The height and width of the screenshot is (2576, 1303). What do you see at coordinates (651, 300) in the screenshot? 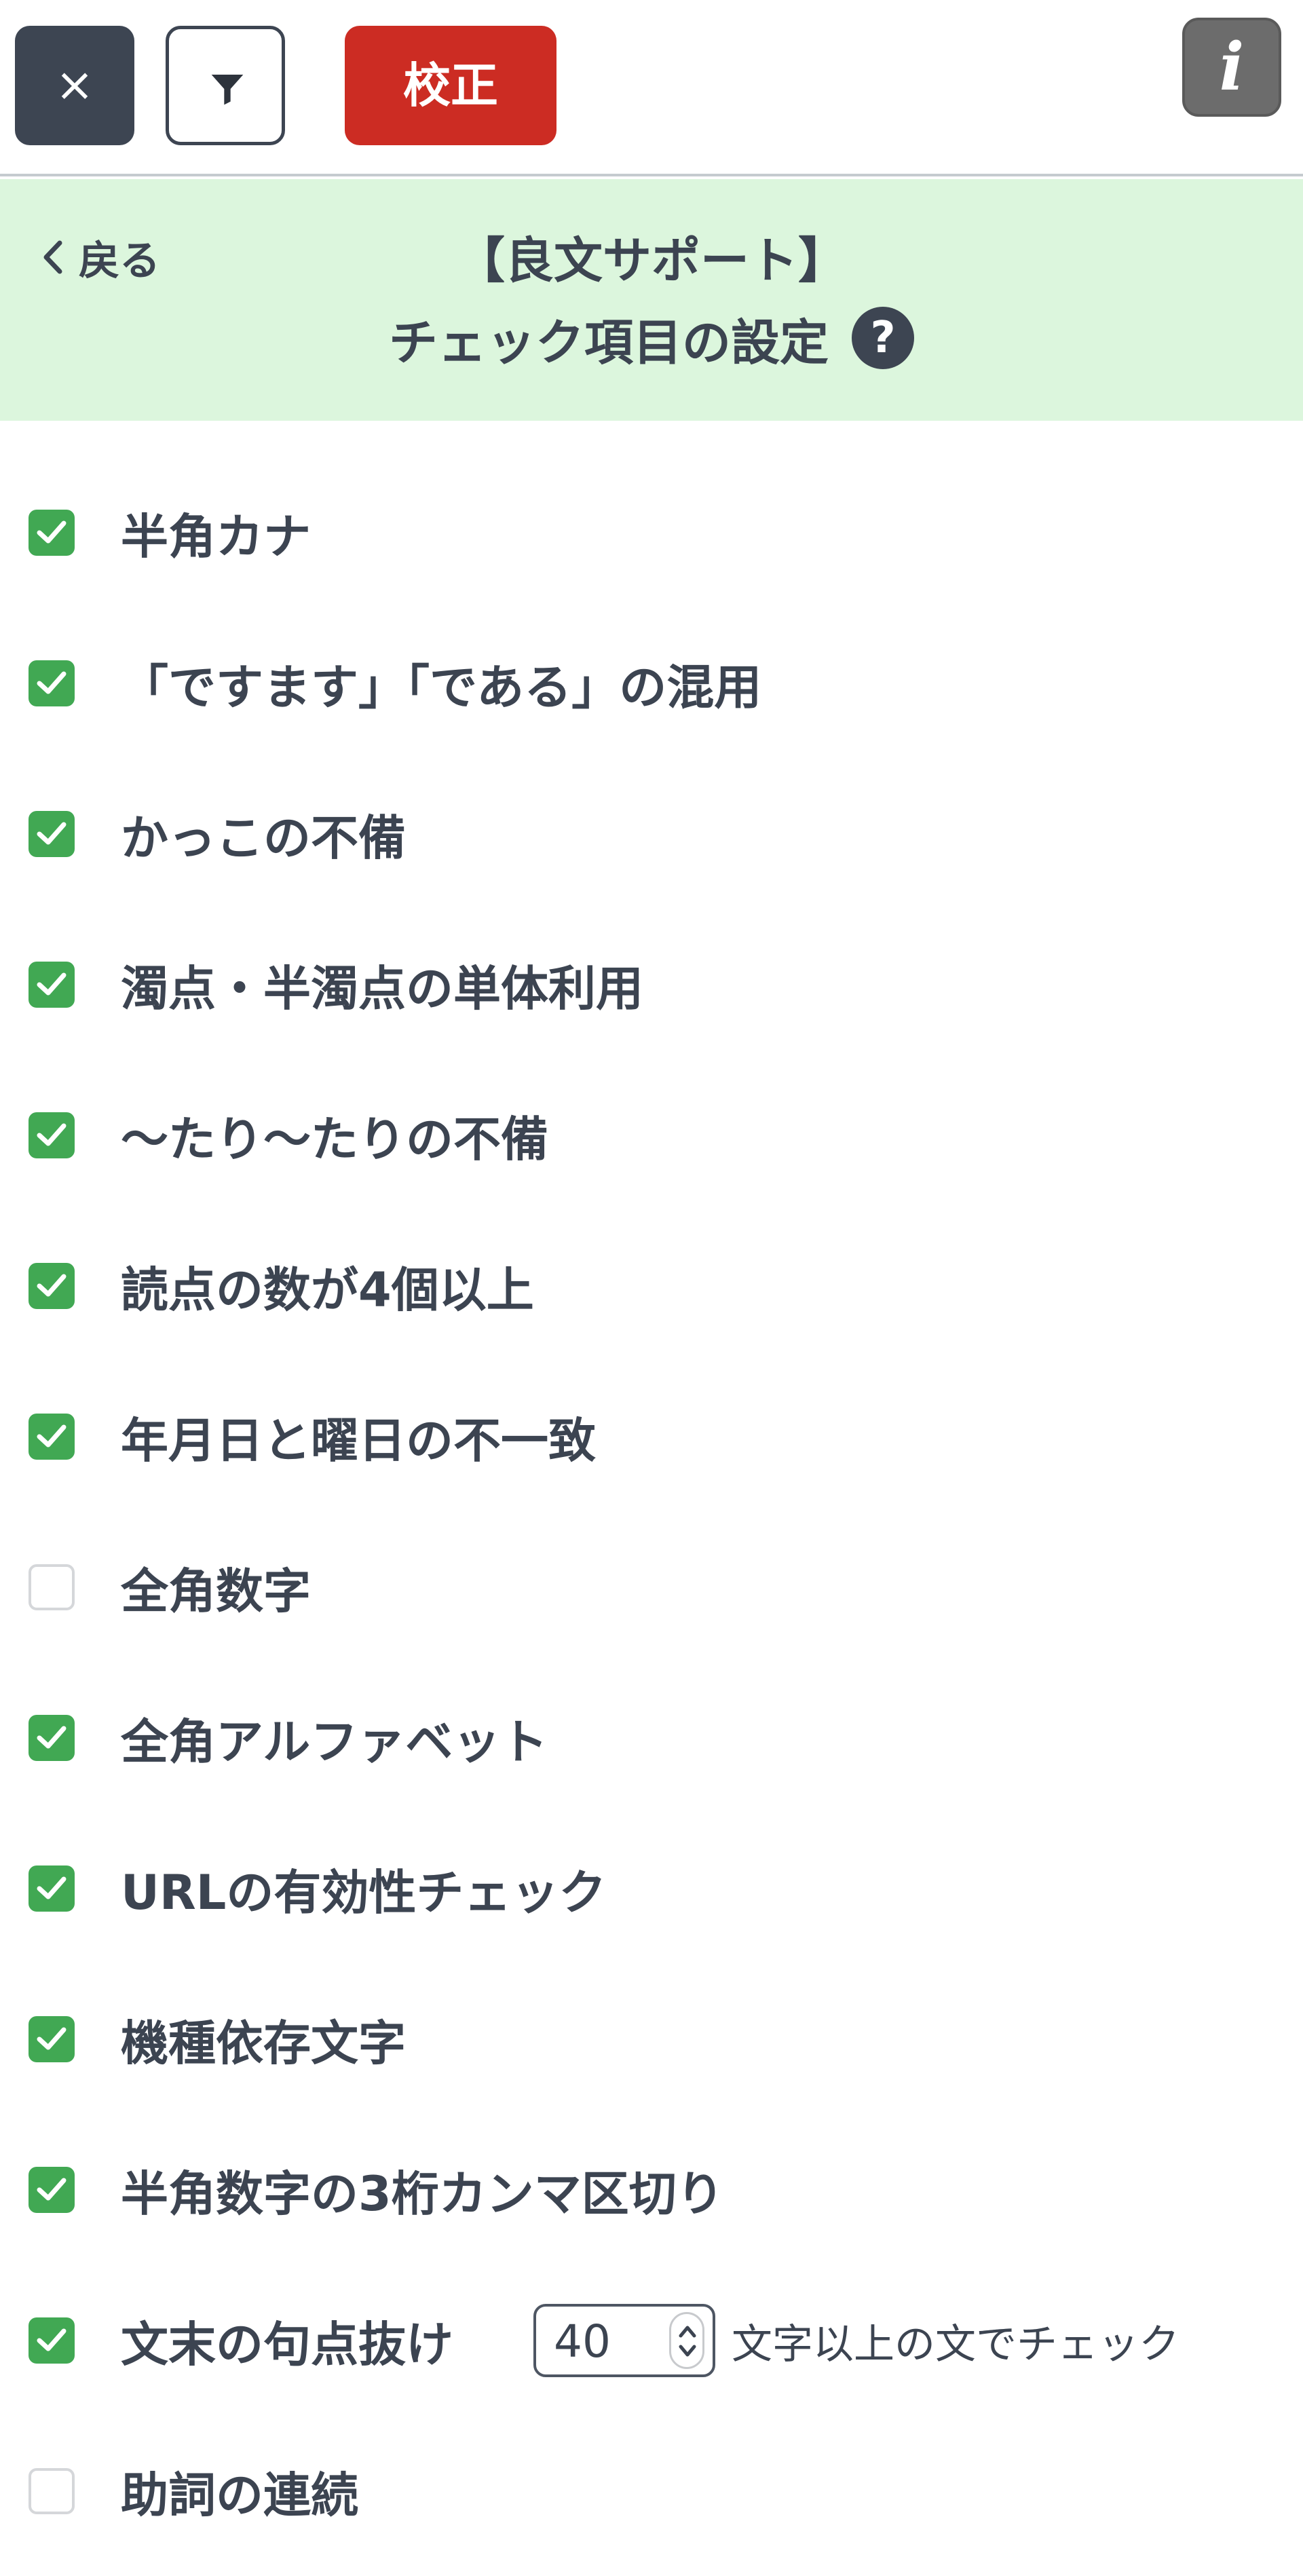
I see `settings-header` at bounding box center [651, 300].